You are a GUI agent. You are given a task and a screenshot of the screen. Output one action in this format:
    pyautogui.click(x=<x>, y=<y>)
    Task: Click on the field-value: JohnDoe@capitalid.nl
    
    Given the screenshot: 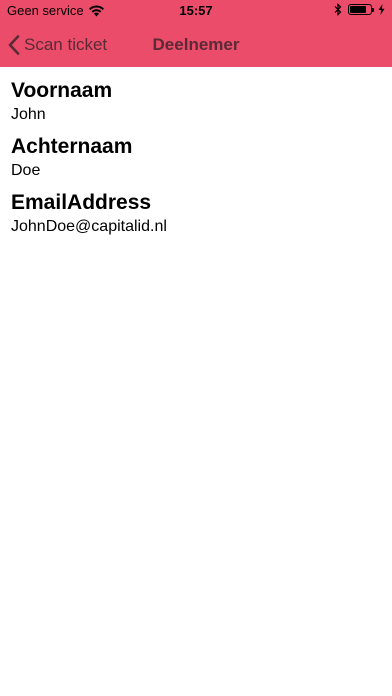 What is the action you would take?
    pyautogui.click(x=89, y=226)
    